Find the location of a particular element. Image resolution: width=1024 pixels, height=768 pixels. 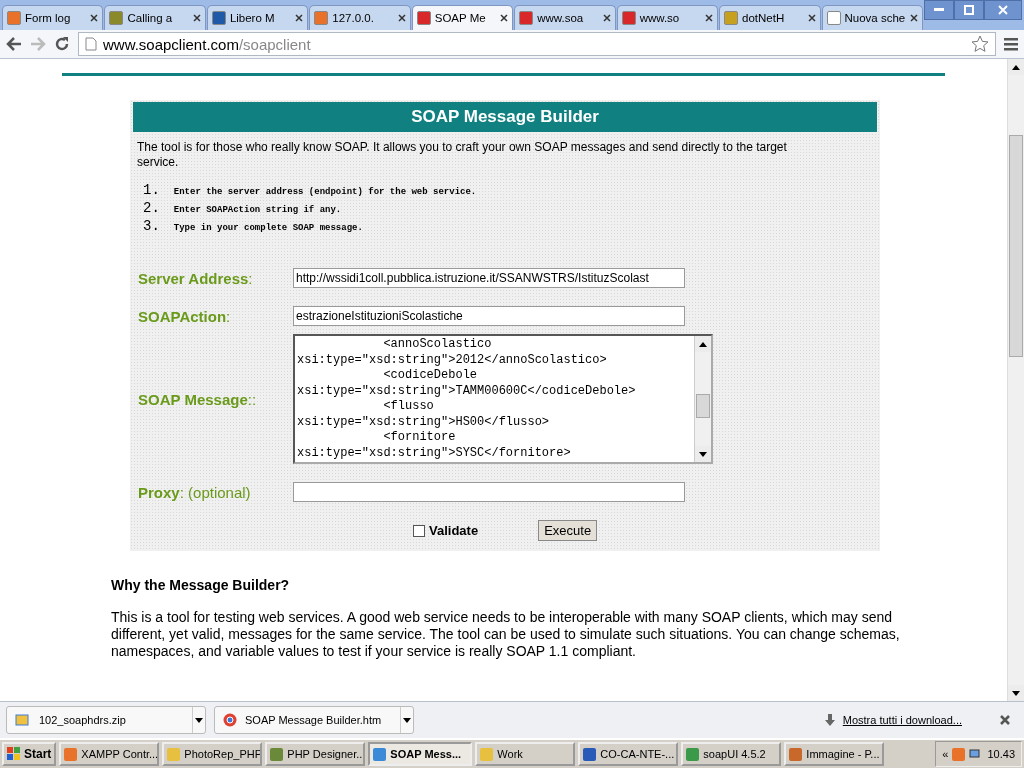

archive-icon is located at coordinates (23, 720).